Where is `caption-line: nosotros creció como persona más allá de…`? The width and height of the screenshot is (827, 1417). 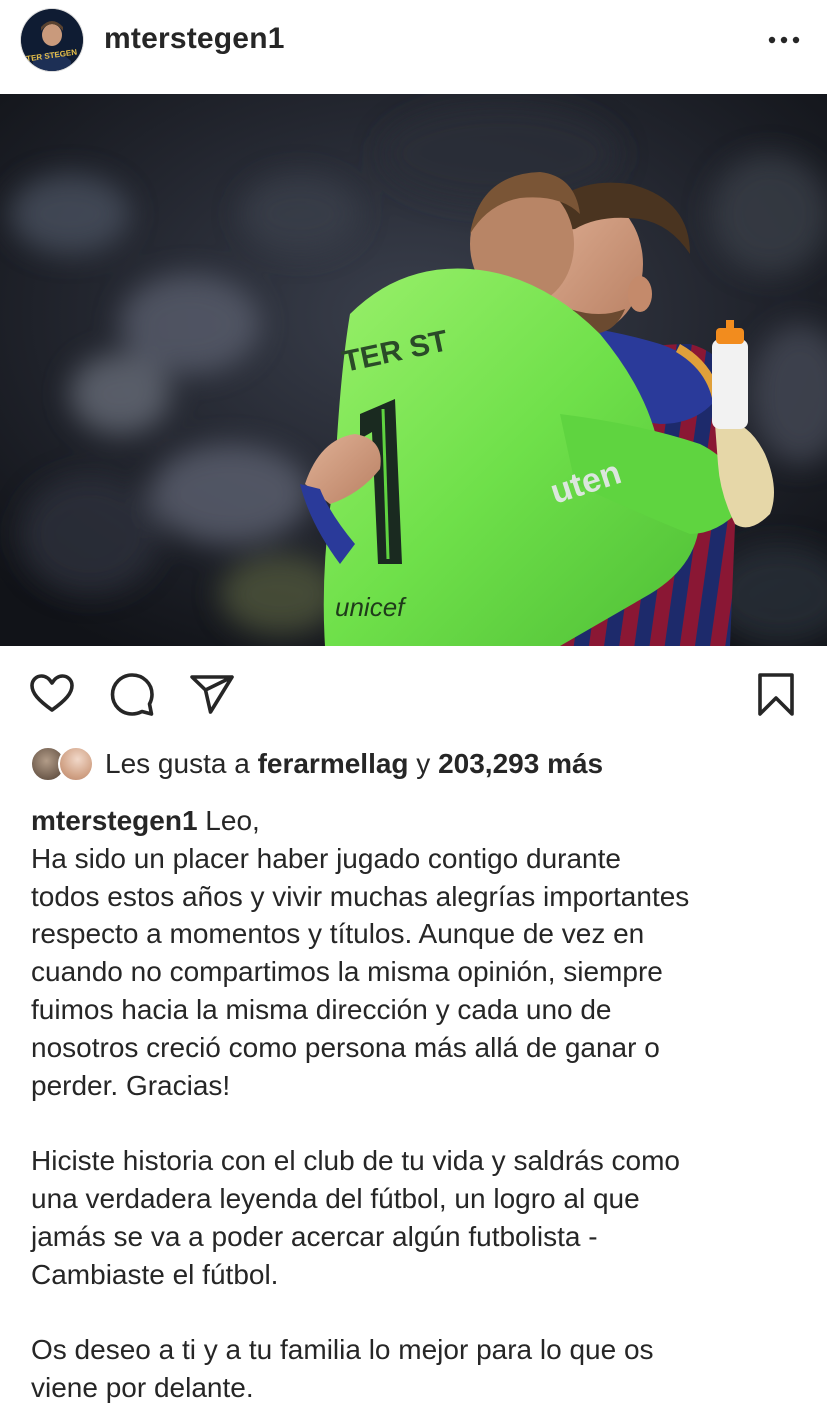 caption-line: nosotros creció como persona más allá de… is located at coordinates (345, 1047).